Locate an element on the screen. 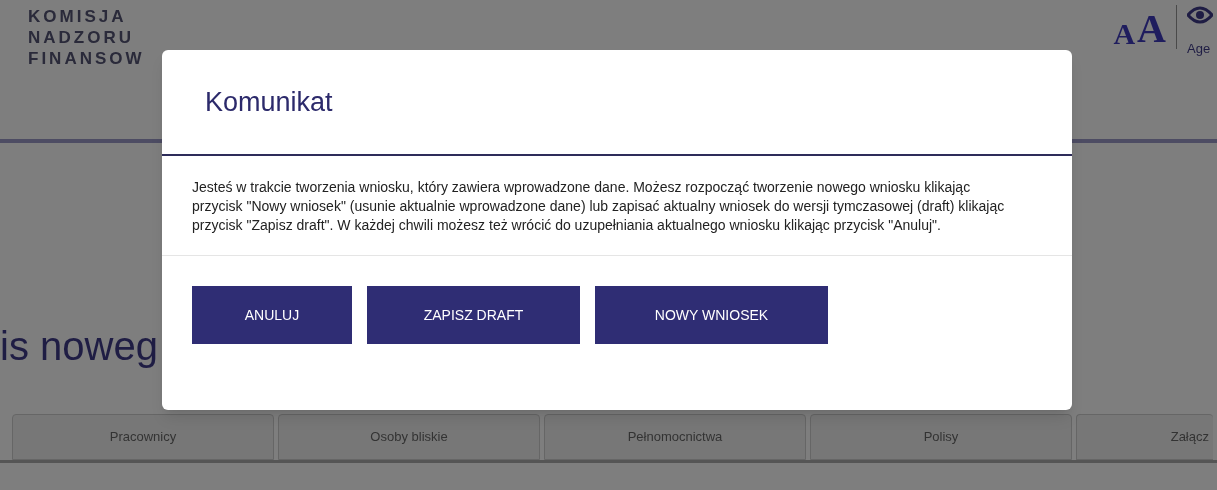 This screenshot has width=1217, height=490. tab: Pełnomocnictwa is located at coordinates (675, 437).